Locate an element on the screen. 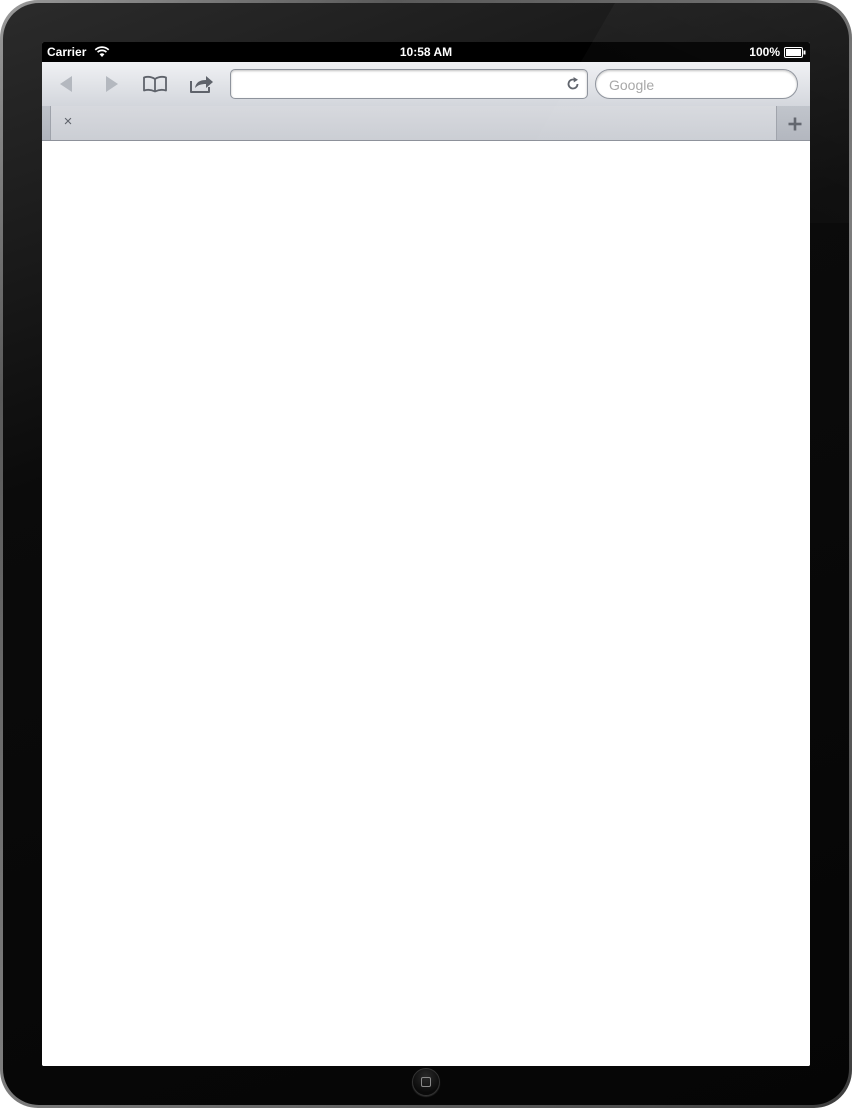 The image size is (852, 1108). plus-icon is located at coordinates (794, 124).